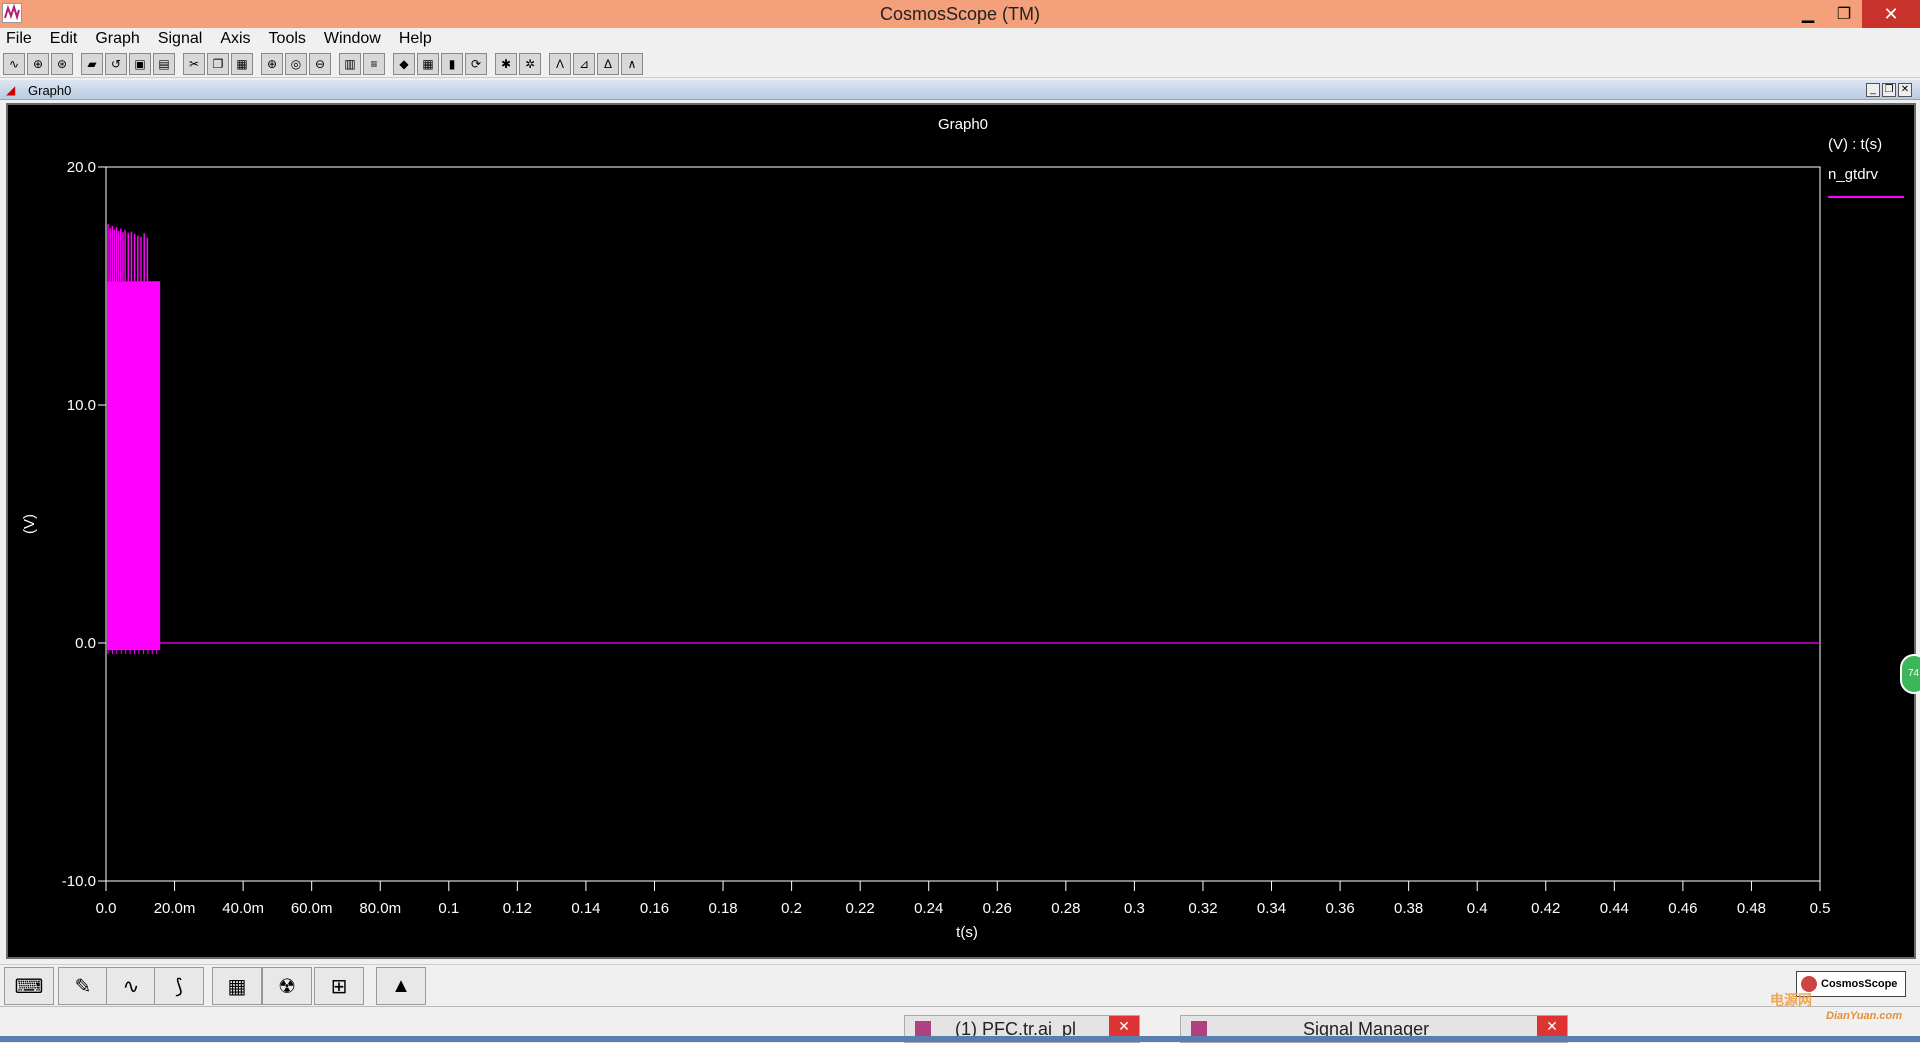 This screenshot has width=1920, height=1043. Describe the element at coordinates (1905, 90) in the screenshot. I see `child-close-button: ✕` at that location.